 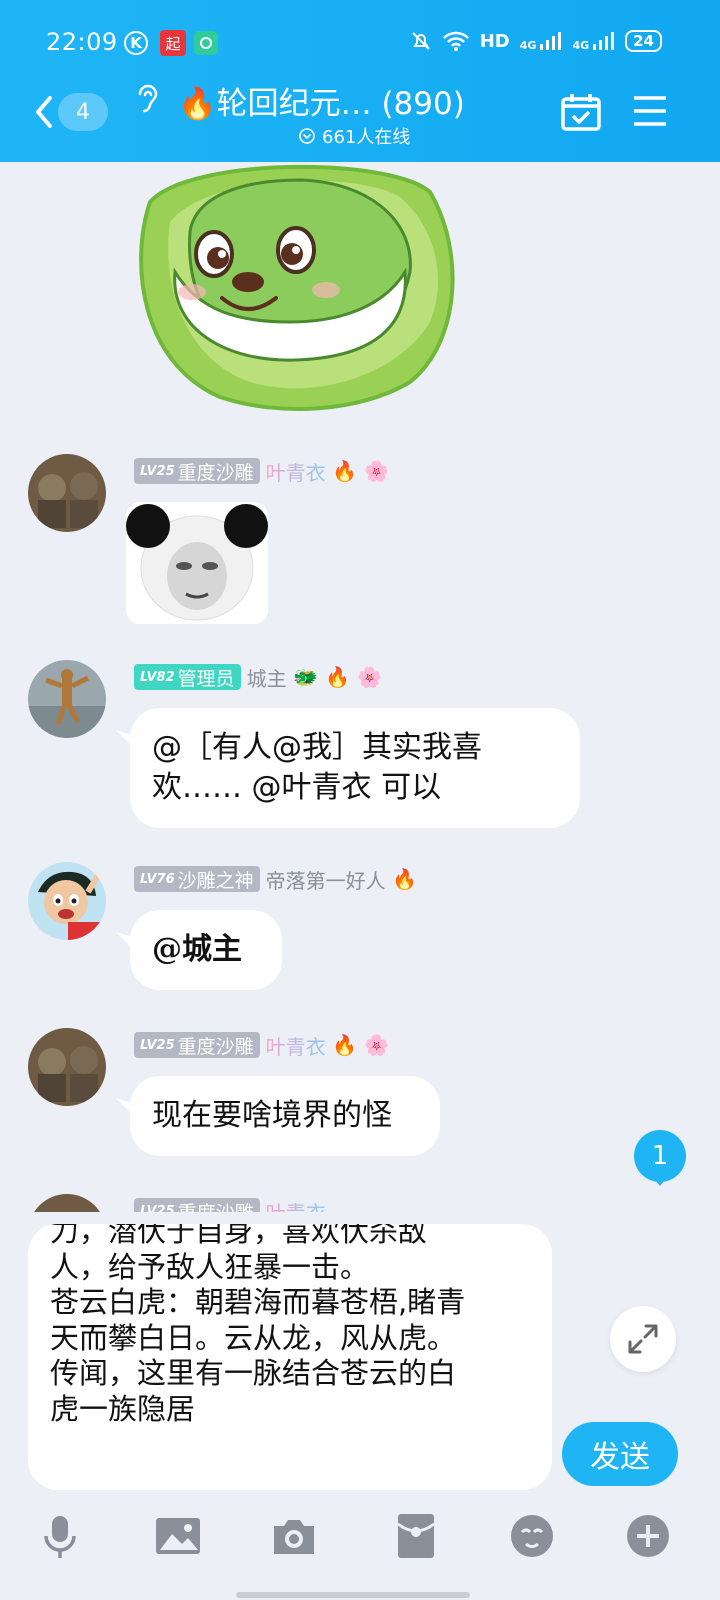 I want to click on message-text: @城主, so click(x=197, y=949).